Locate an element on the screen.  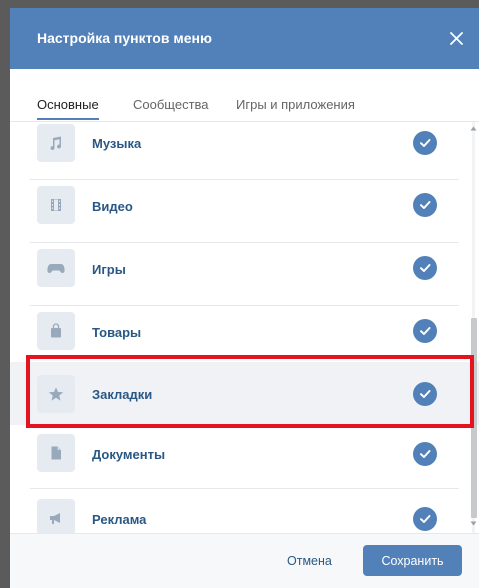
document-icon is located at coordinates (56, 453).